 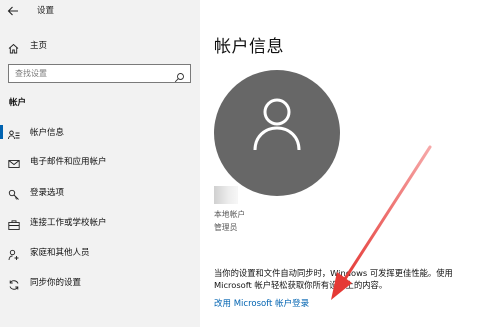 What do you see at coordinates (47, 193) in the screenshot?
I see `sidebar-item-label: 登录选项` at bounding box center [47, 193].